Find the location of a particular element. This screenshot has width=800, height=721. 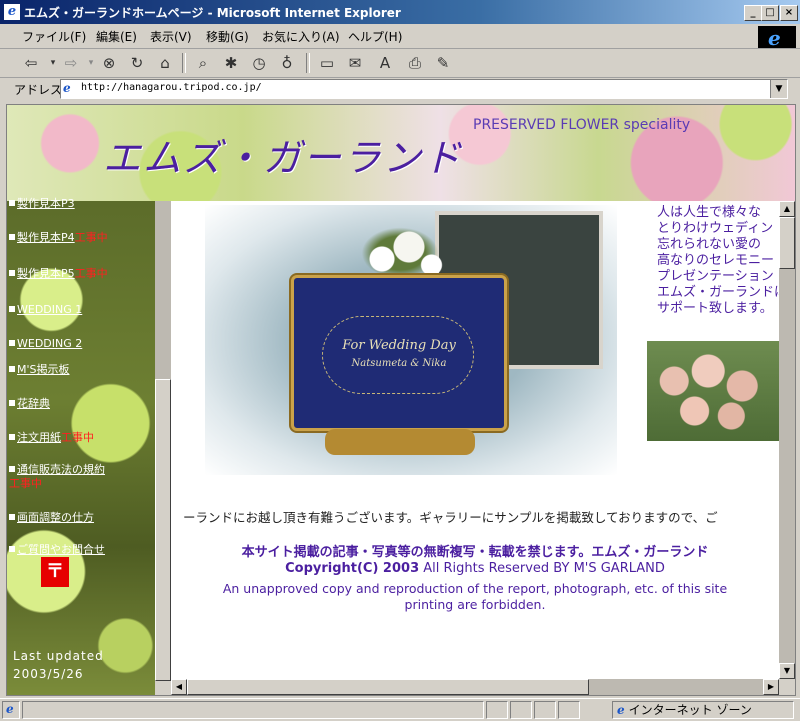

home-icon: ⌂ is located at coordinates (165, 63).